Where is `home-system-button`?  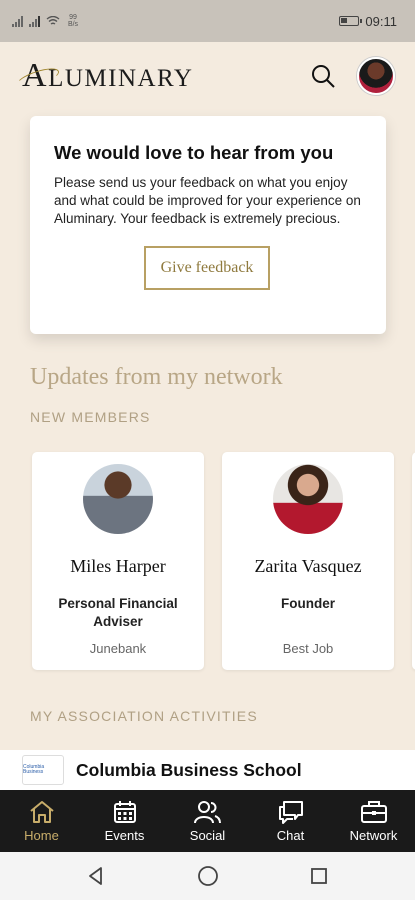
home-system-button is located at coordinates (208, 876).